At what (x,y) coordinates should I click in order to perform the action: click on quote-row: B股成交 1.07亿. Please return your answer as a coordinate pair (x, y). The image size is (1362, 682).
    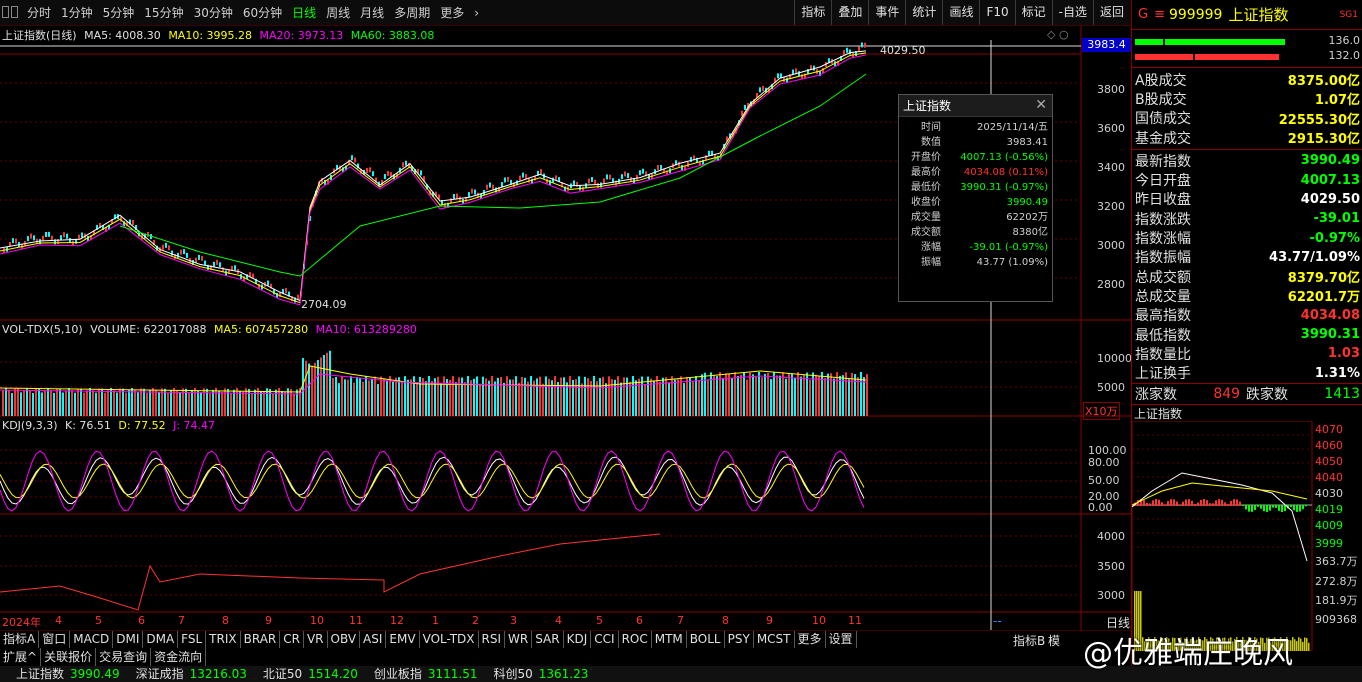
    Looking at the image, I should click on (1247, 98).